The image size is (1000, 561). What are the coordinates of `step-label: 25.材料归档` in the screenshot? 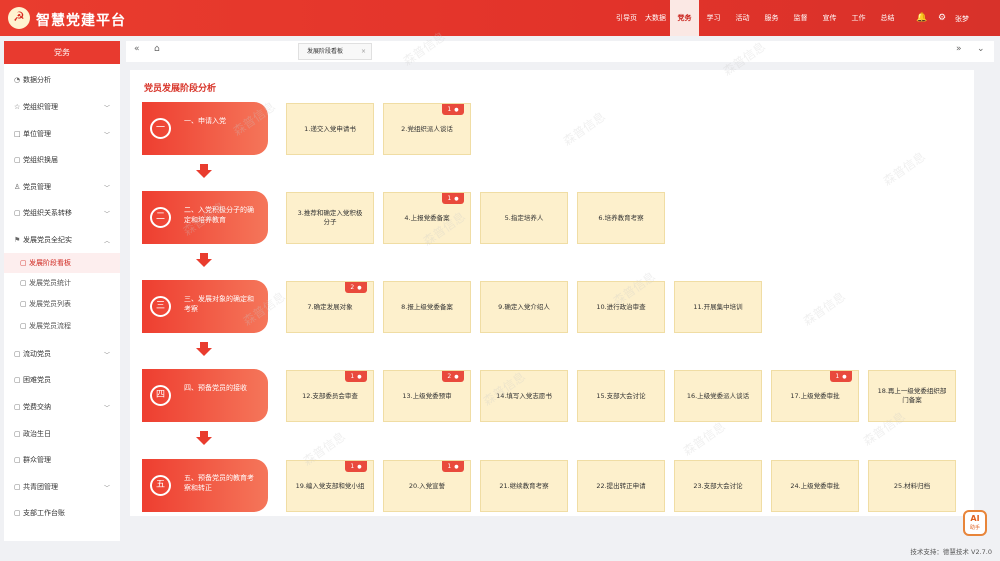 It's located at (912, 485).